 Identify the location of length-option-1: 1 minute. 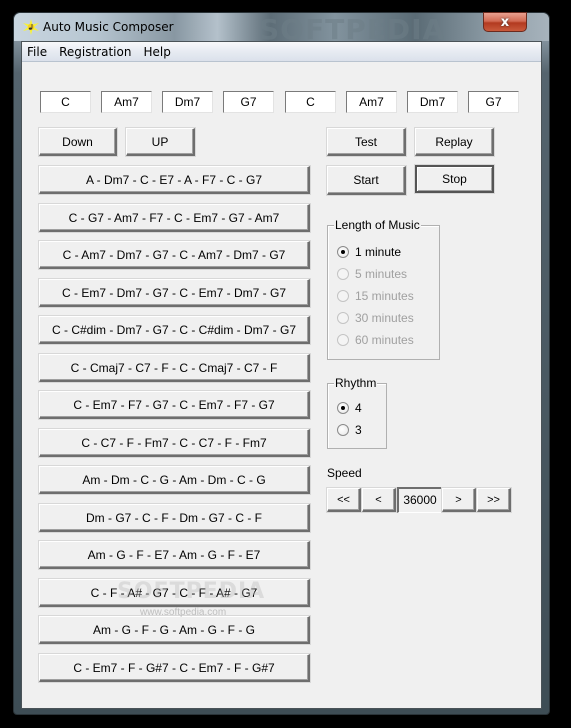
(369, 252).